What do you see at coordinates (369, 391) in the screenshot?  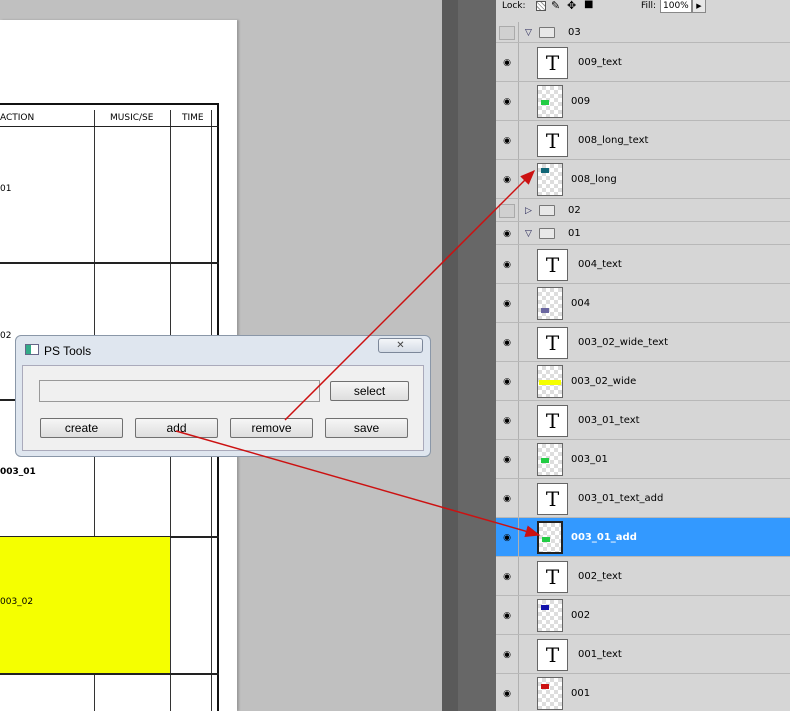 I see `select-button: select` at bounding box center [369, 391].